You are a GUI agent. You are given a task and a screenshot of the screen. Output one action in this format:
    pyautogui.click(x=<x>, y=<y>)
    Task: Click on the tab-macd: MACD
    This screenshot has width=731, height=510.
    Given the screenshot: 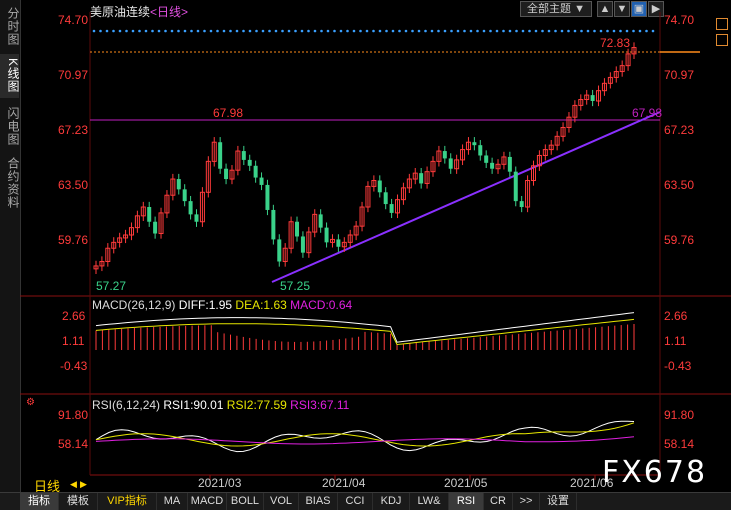 What is the action you would take?
    pyautogui.click(x=207, y=501)
    